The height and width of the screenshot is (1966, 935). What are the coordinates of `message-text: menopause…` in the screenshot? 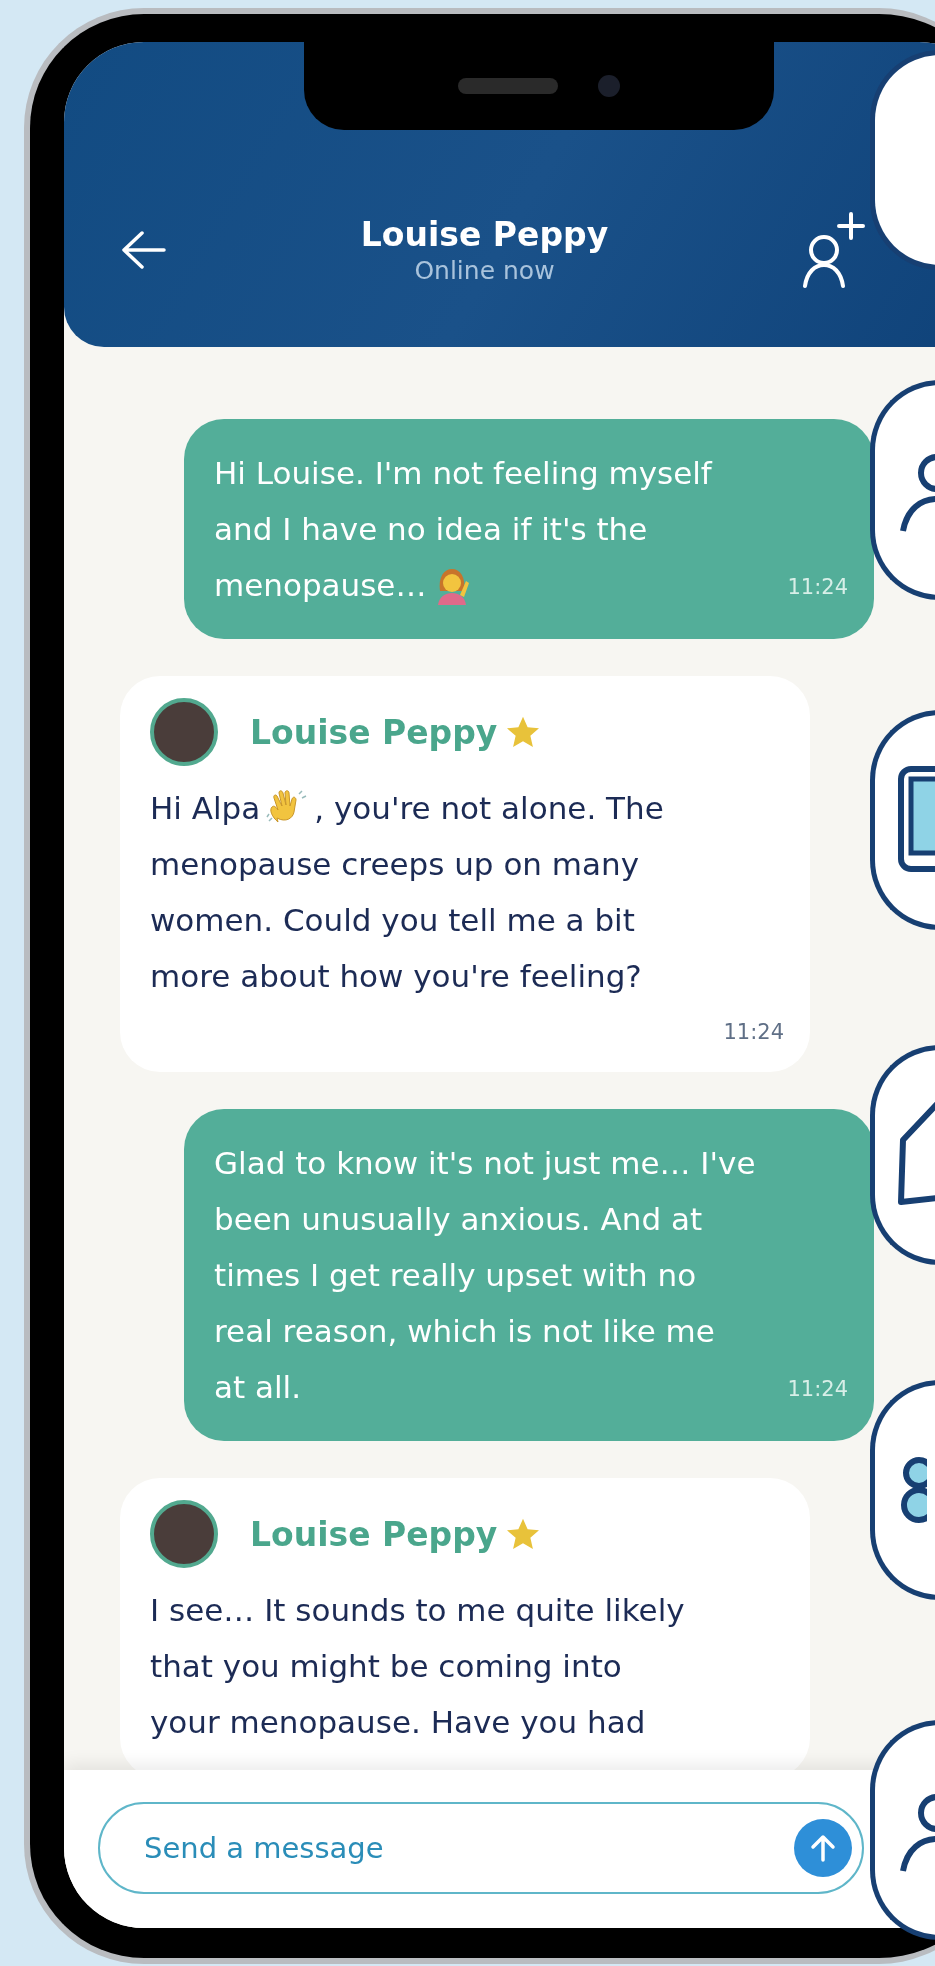 It's located at (320, 585).